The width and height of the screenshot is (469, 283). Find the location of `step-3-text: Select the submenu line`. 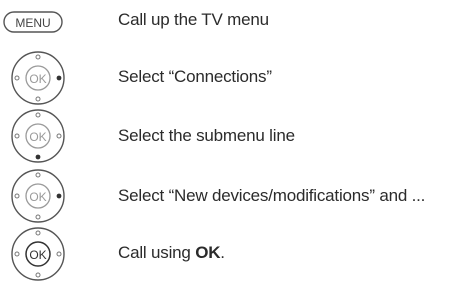

step-3-text: Select the submenu line is located at coordinates (206, 135).